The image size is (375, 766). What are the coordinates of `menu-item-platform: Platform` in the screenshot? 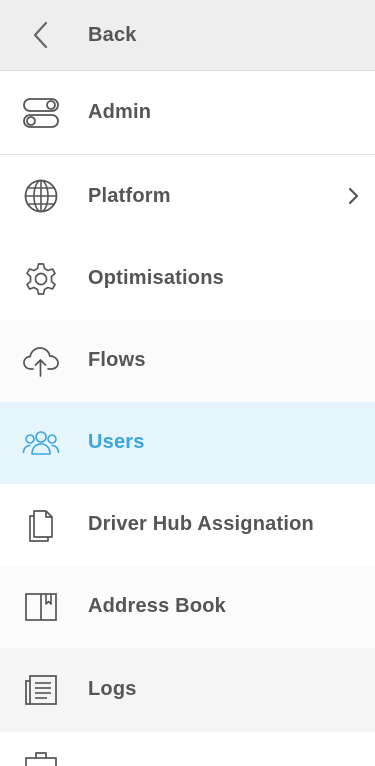 It's located at (187, 196).